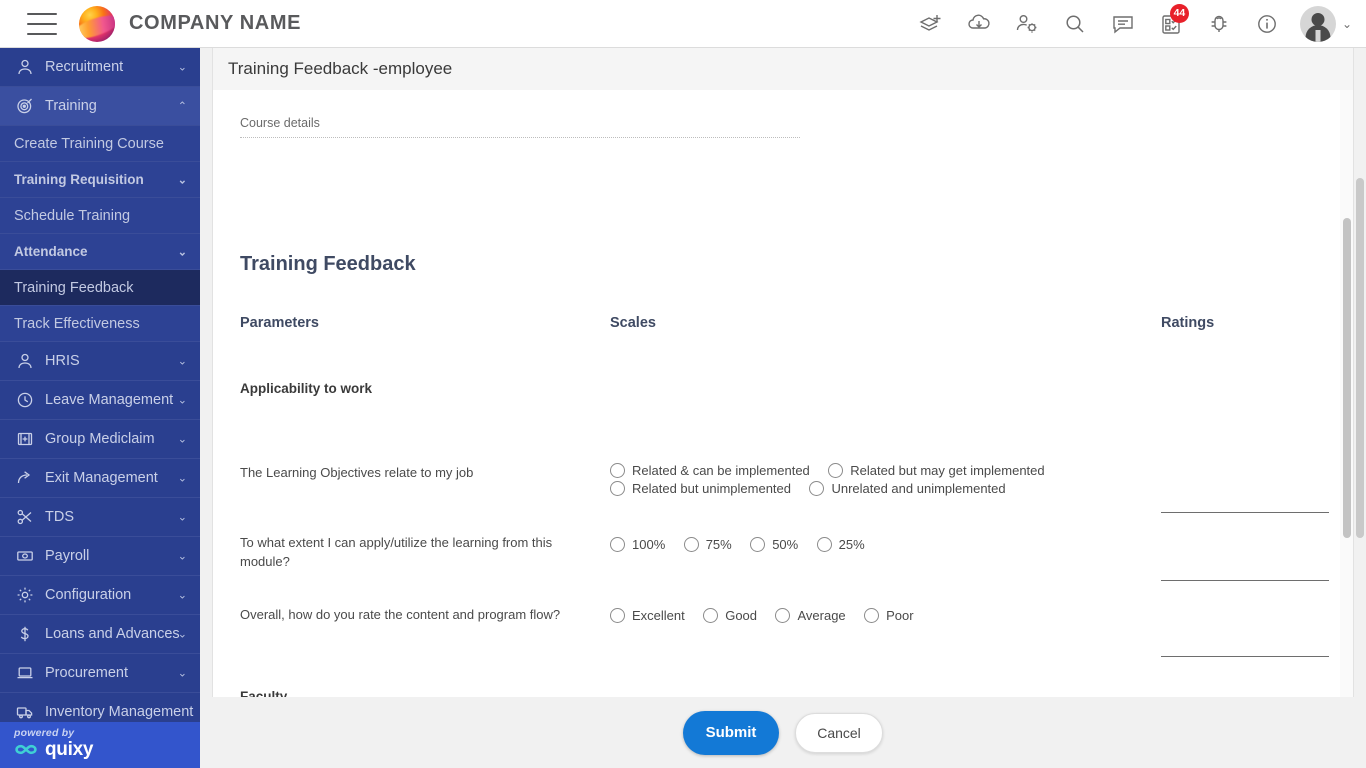  What do you see at coordinates (67, 556) in the screenshot?
I see `sidebar-item-label: Payroll` at bounding box center [67, 556].